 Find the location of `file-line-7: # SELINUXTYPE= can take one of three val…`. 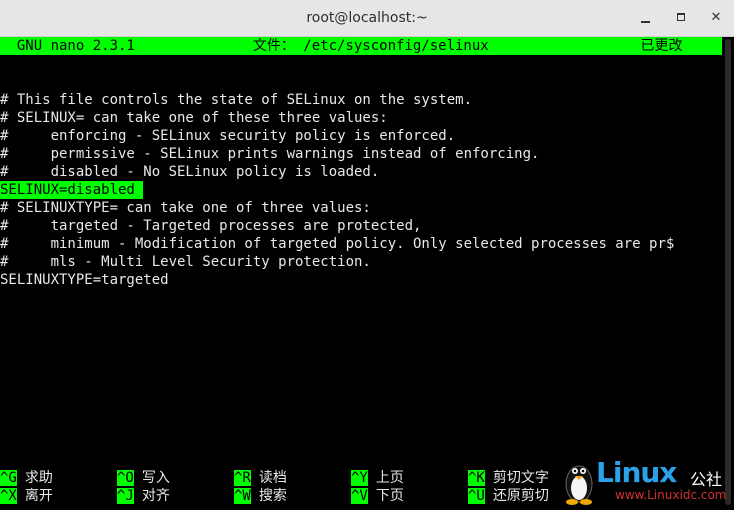

file-line-7: # SELINUXTYPE= can take one of three val… is located at coordinates (185, 208).